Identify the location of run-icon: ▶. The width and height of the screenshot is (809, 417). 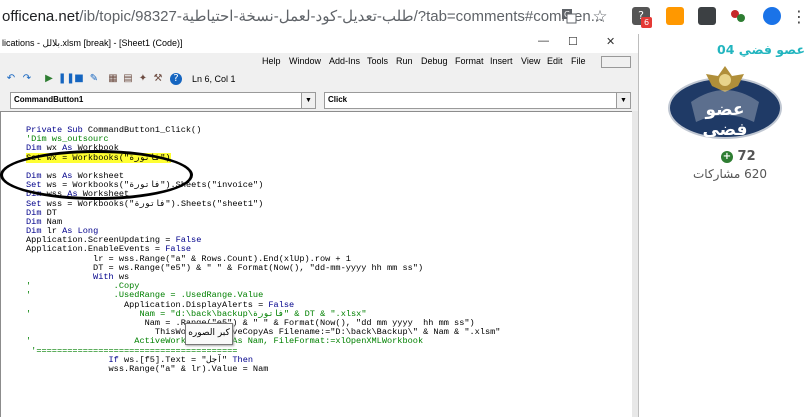
(49, 79).